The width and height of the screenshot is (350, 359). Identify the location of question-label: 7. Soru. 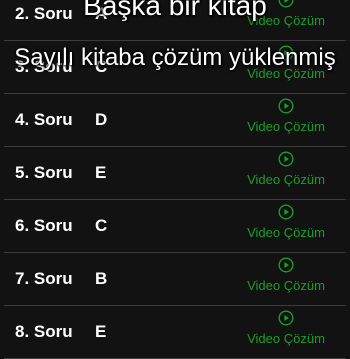
(44, 278).